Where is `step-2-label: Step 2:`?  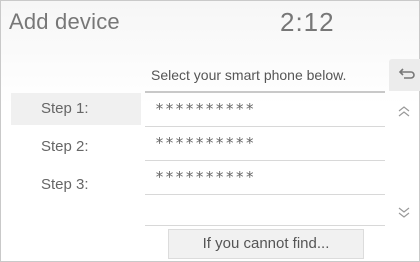 step-2-label: Step 2: is located at coordinates (65, 146).